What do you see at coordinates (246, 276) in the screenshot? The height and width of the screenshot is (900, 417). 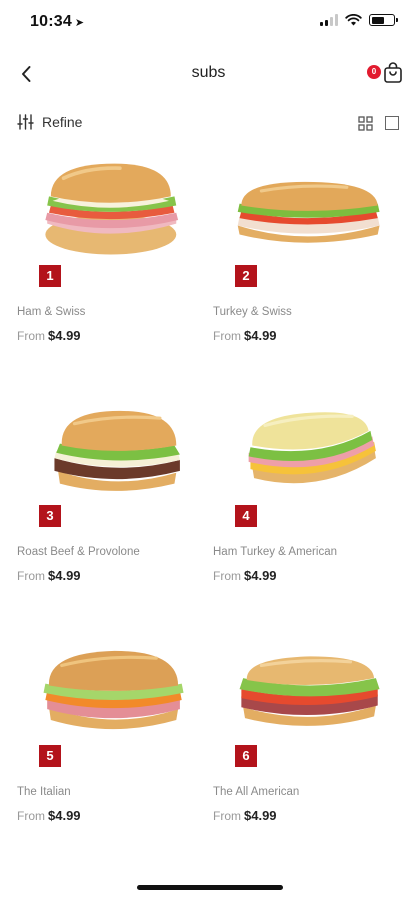 I see `product-number-badge: 2` at bounding box center [246, 276].